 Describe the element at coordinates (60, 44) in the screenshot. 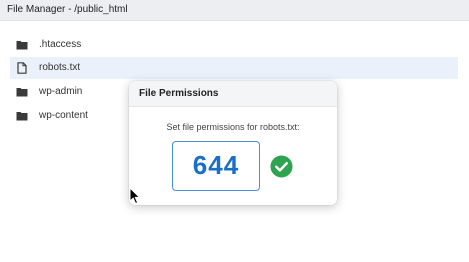

I see `file-name: .htaccess` at that location.